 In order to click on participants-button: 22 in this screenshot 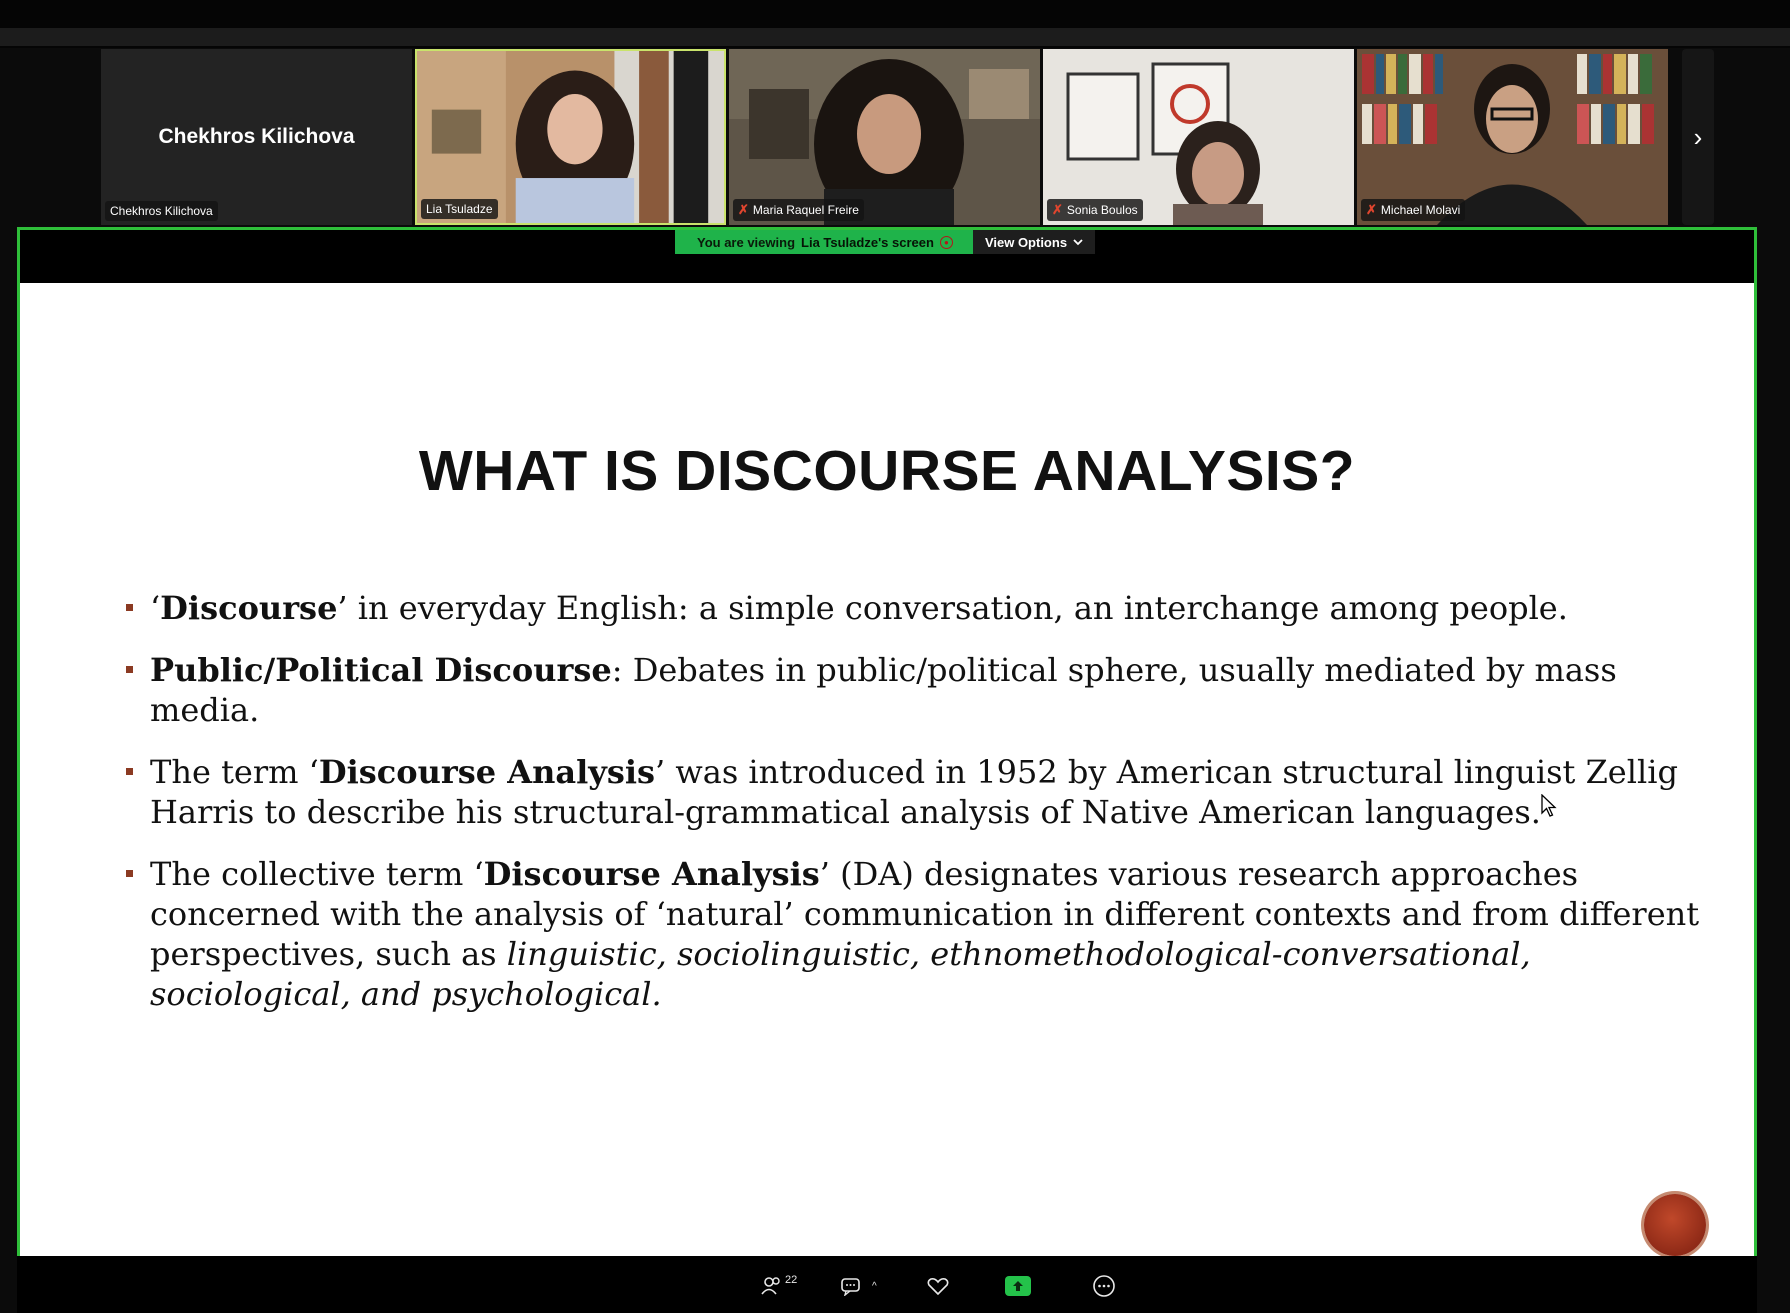, I will do `click(779, 1286)`.